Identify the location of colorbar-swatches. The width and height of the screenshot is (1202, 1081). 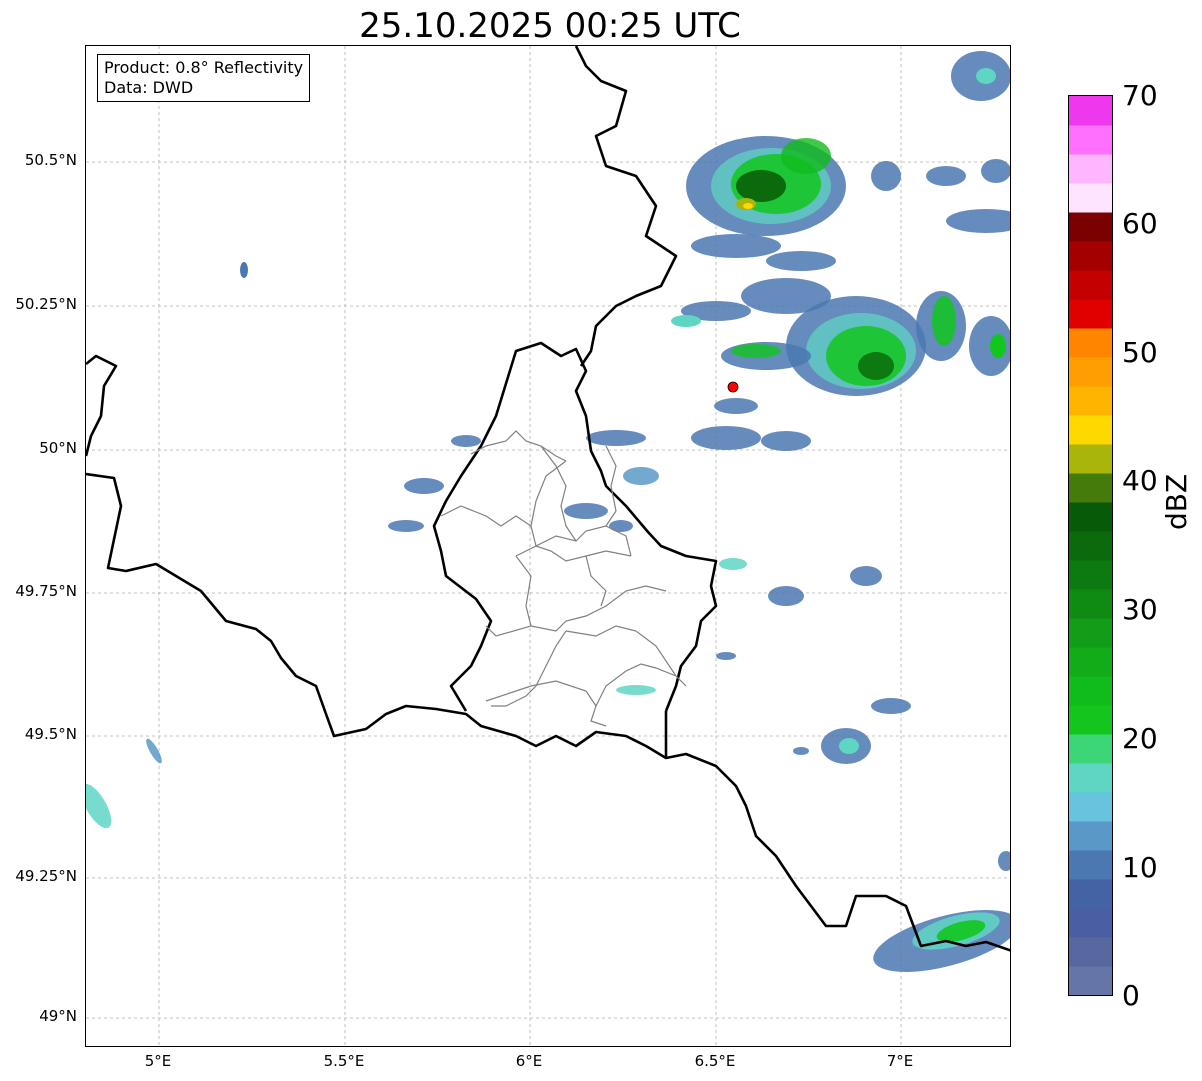
(1090, 546).